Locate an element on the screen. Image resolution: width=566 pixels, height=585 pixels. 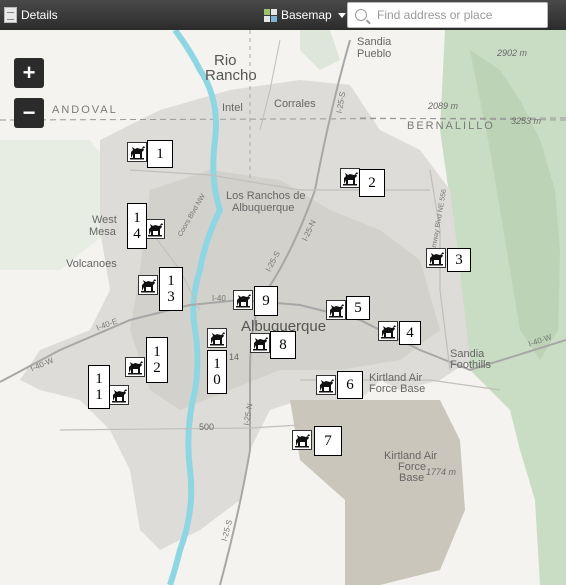
marker-number-label-14: 14 is located at coordinates (137, 226).